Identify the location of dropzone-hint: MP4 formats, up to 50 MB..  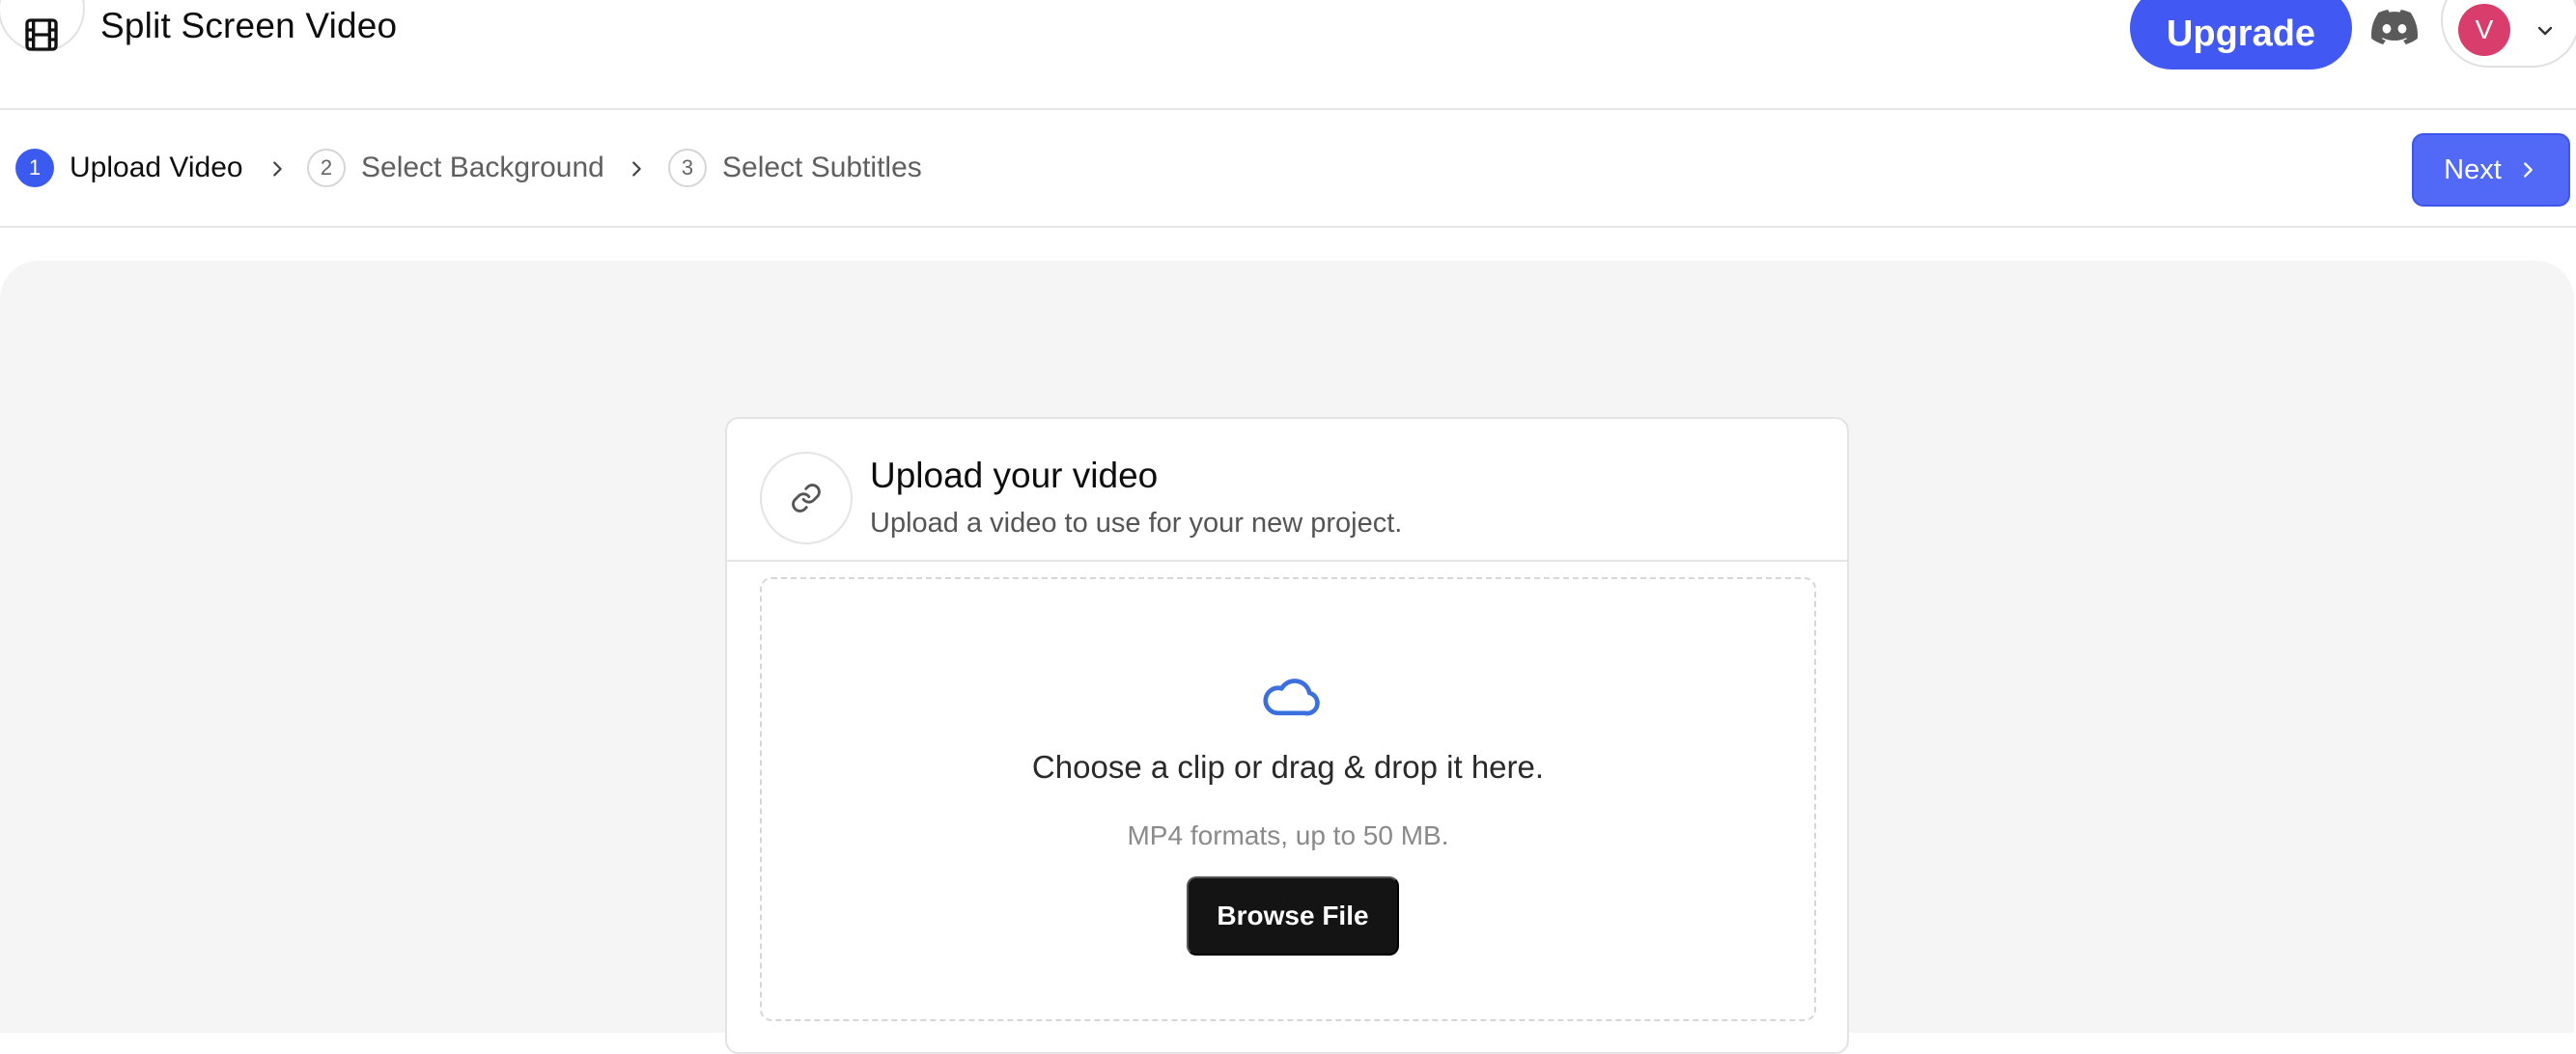
(1288, 835).